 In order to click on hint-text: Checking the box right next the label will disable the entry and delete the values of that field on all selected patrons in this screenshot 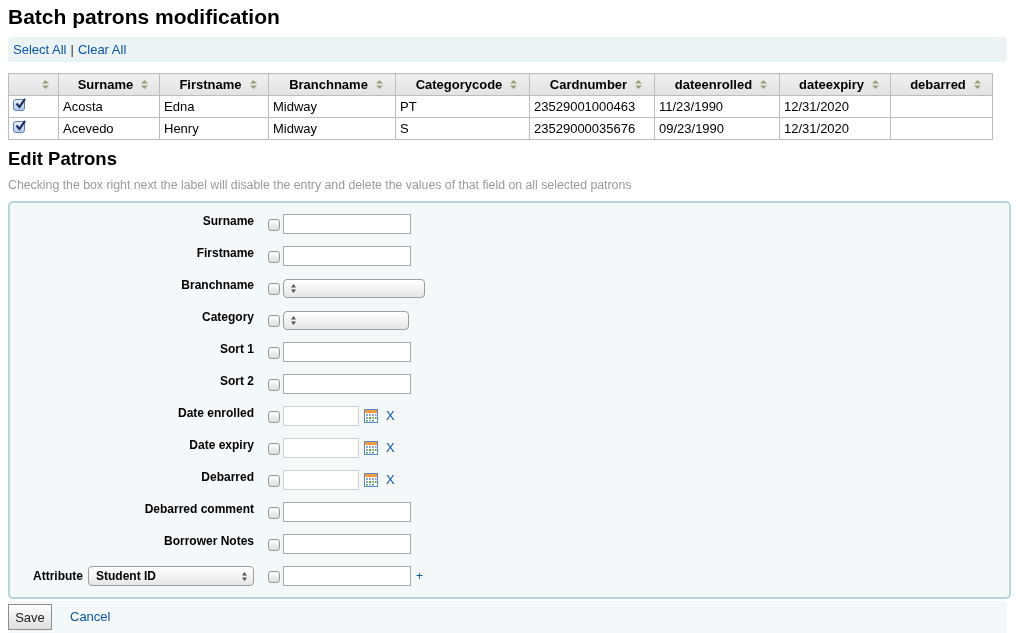, I will do `click(320, 185)`.